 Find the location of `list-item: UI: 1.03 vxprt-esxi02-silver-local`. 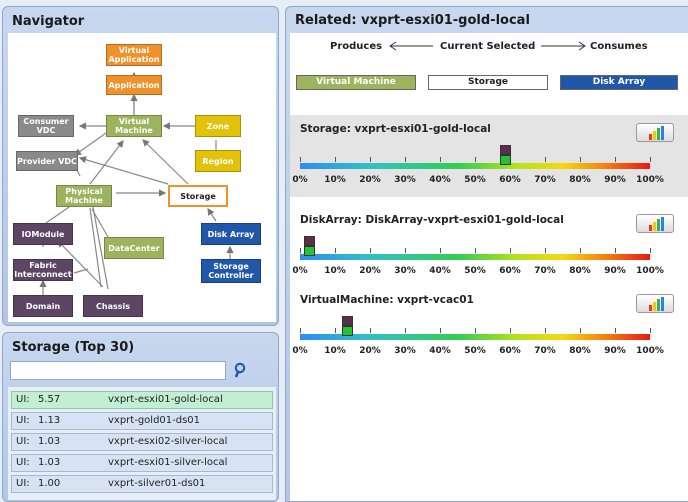

list-item: UI: 1.03 vxprt-esxi02-silver-local is located at coordinates (142, 442).